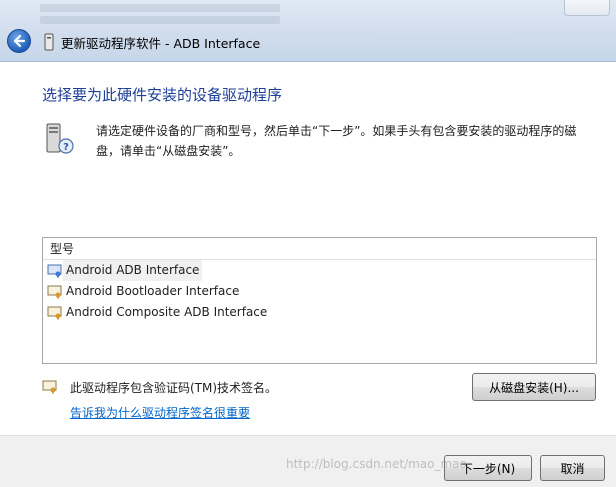  What do you see at coordinates (167, 312) in the screenshot?
I see `list-item-label: Android Composite ADB Interface` at bounding box center [167, 312].